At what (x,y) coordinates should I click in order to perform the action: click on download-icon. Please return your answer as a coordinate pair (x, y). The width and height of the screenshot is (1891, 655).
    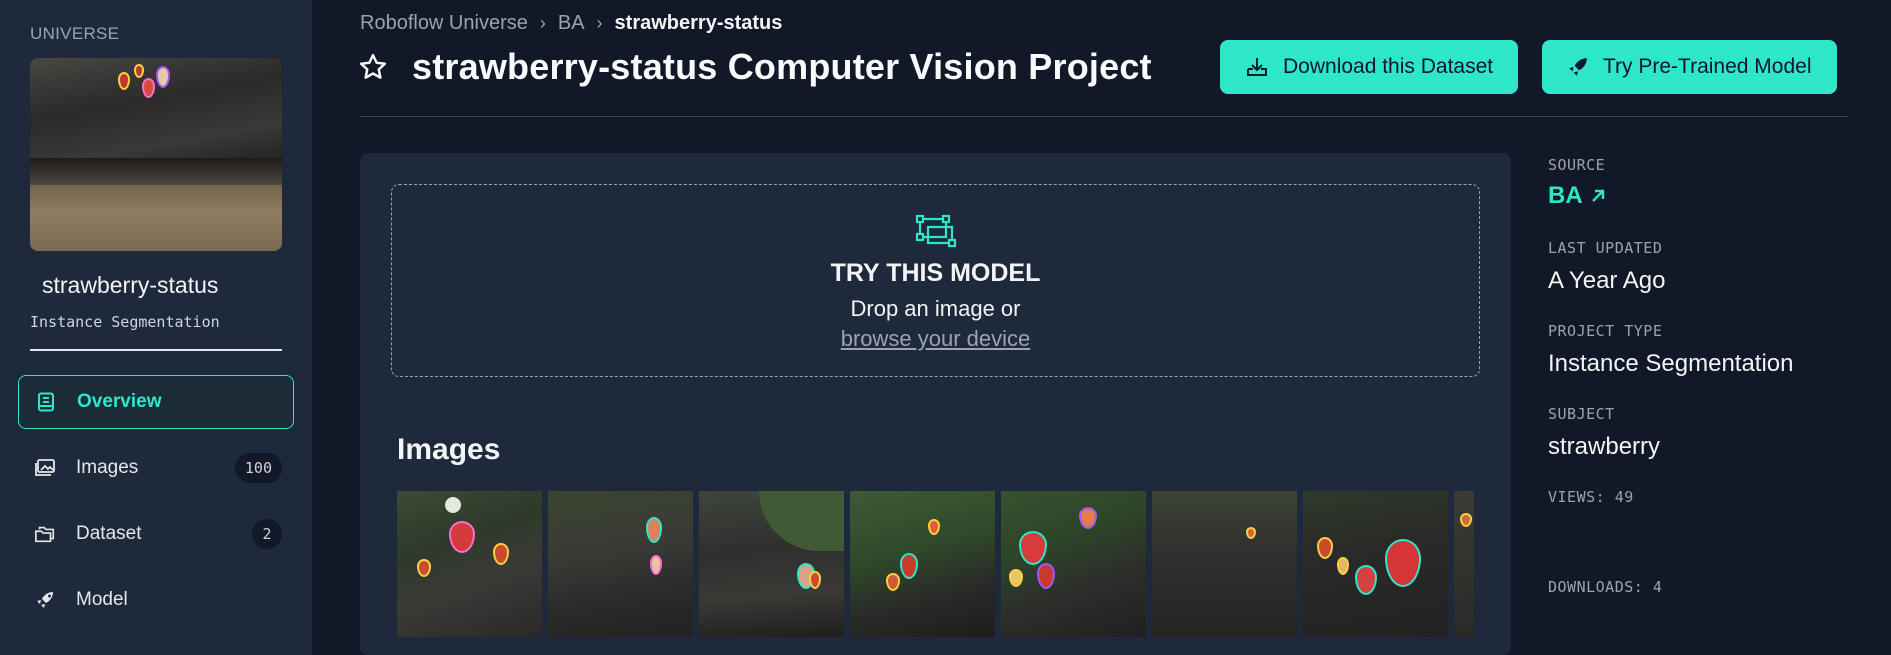
    Looking at the image, I should click on (1257, 67).